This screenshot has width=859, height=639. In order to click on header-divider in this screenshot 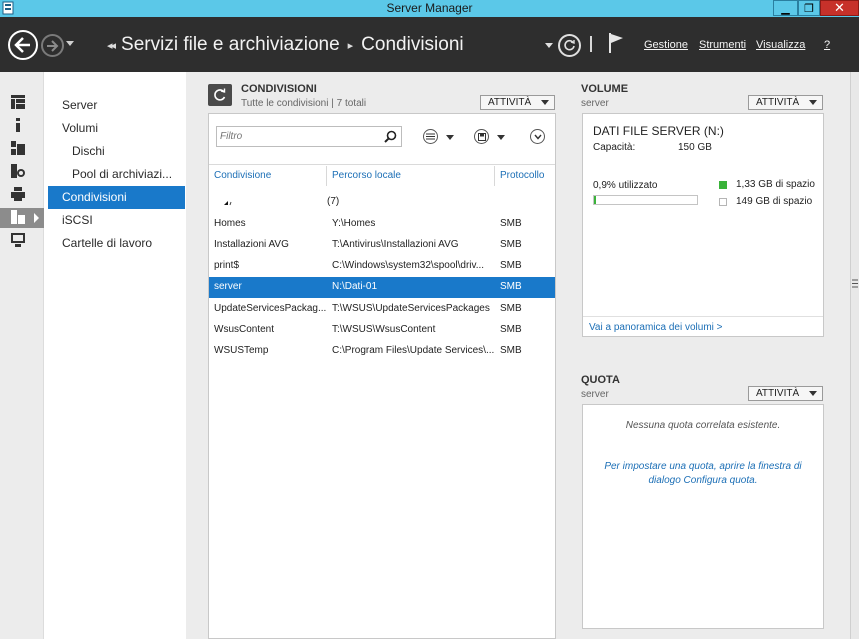, I will do `click(591, 44)`.